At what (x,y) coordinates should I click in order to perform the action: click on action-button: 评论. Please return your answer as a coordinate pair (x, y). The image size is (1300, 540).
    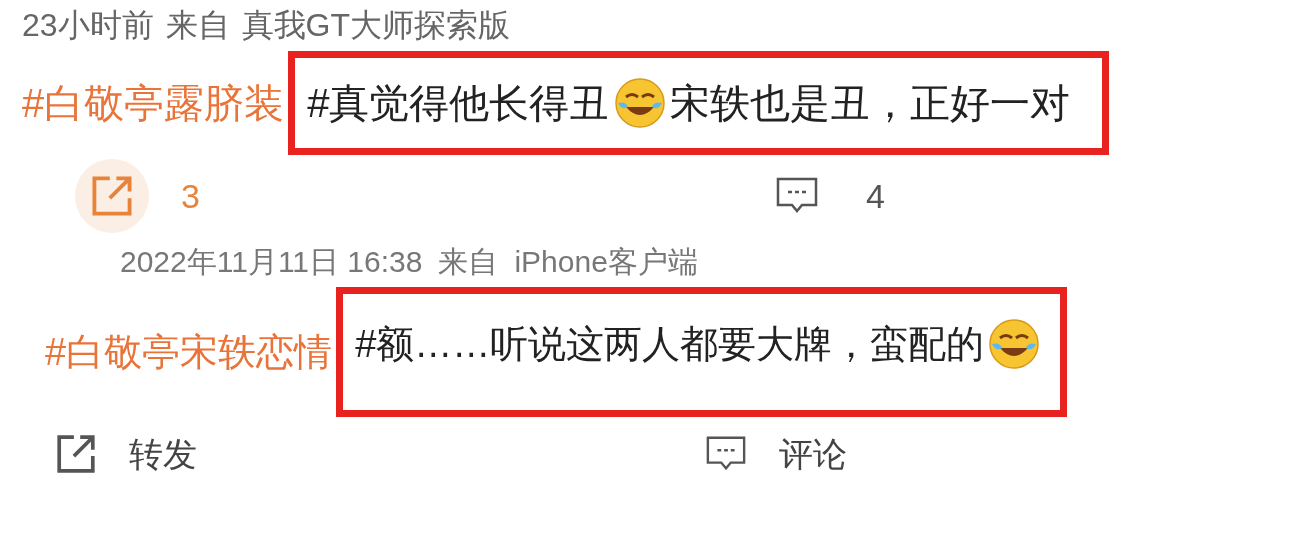
    Looking at the image, I should click on (776, 454).